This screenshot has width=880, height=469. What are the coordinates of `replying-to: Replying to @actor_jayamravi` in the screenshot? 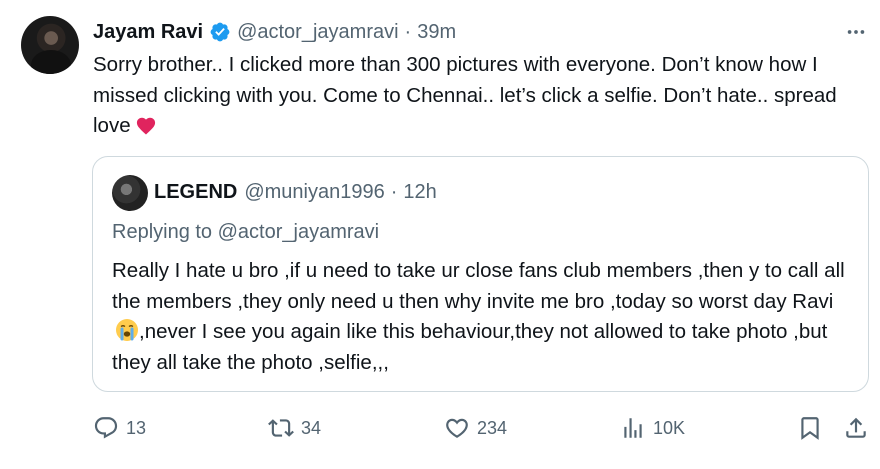 It's located at (246, 232).